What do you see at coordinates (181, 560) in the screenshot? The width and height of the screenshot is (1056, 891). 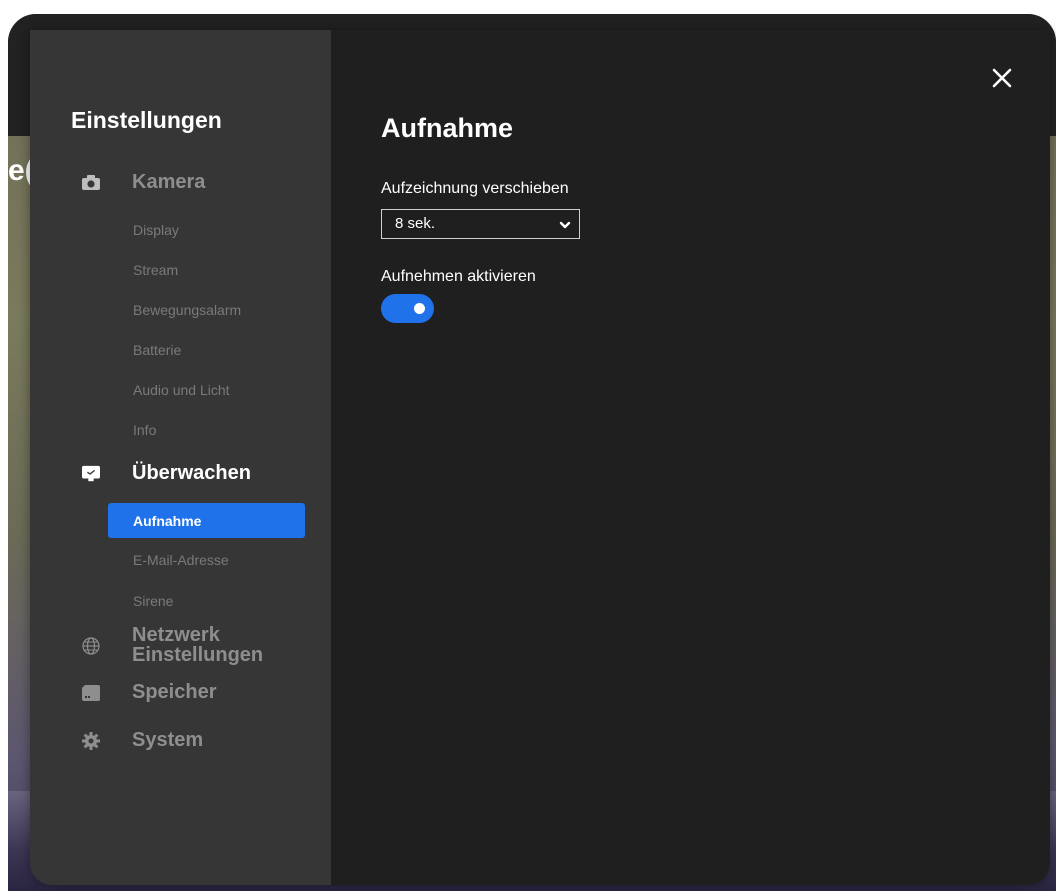 I see `sidebar-item-email: E-Mail-Adresse` at bounding box center [181, 560].